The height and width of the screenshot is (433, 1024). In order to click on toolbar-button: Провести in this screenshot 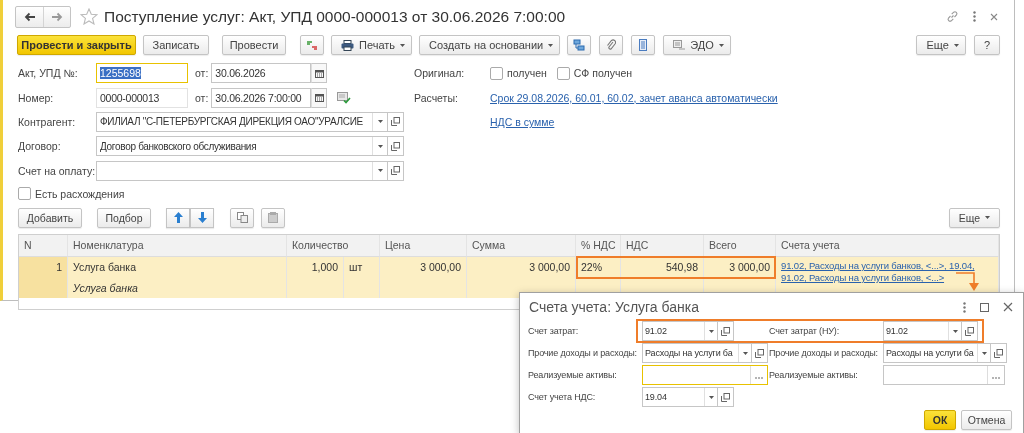, I will do `click(254, 45)`.